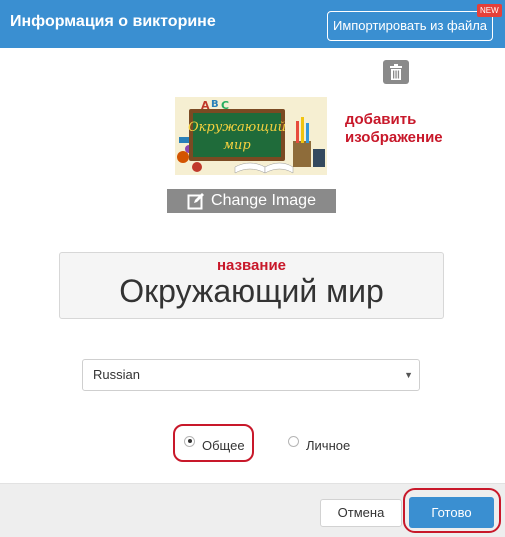 The image size is (505, 537). Describe the element at coordinates (237, 127) in the screenshot. I see `chalkboard-text-line1: Окружающий` at that location.